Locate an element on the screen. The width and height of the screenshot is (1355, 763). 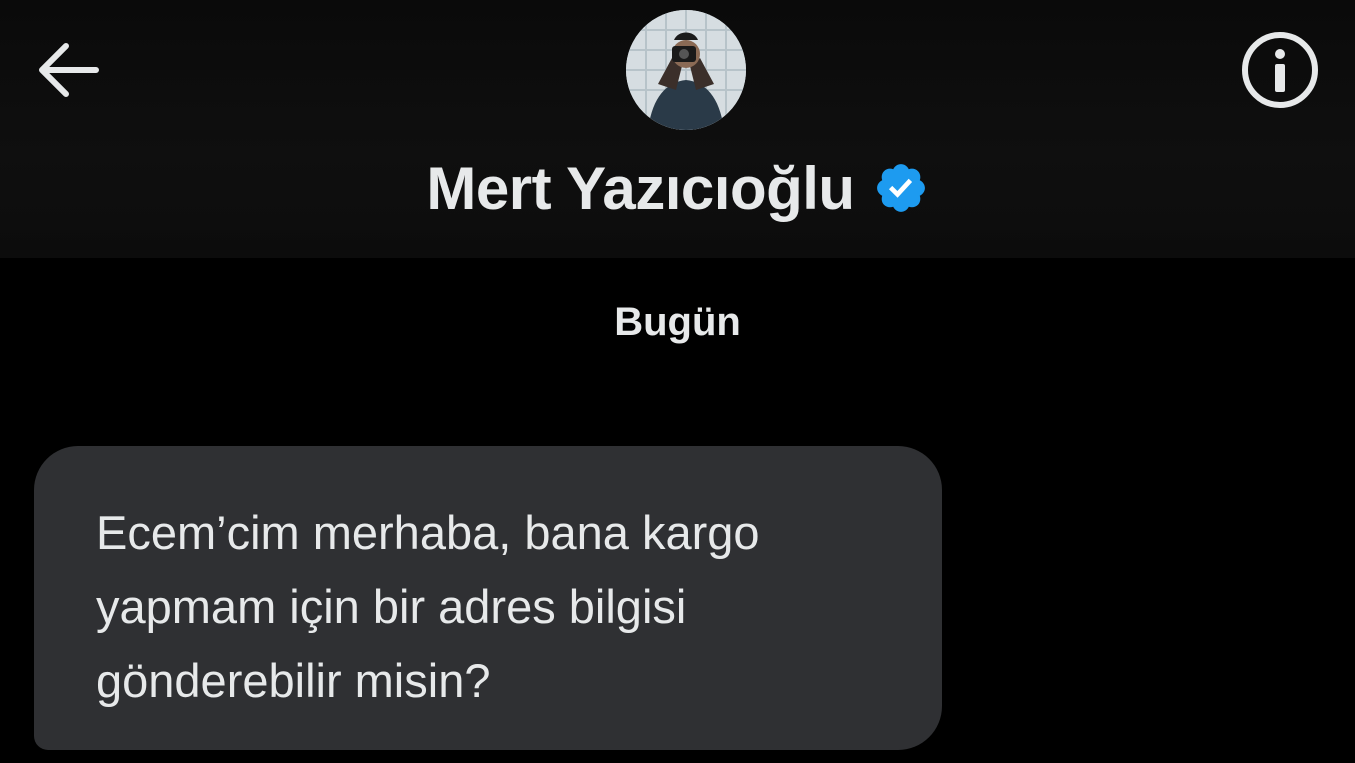
info-circle-icon is located at coordinates (1280, 70).